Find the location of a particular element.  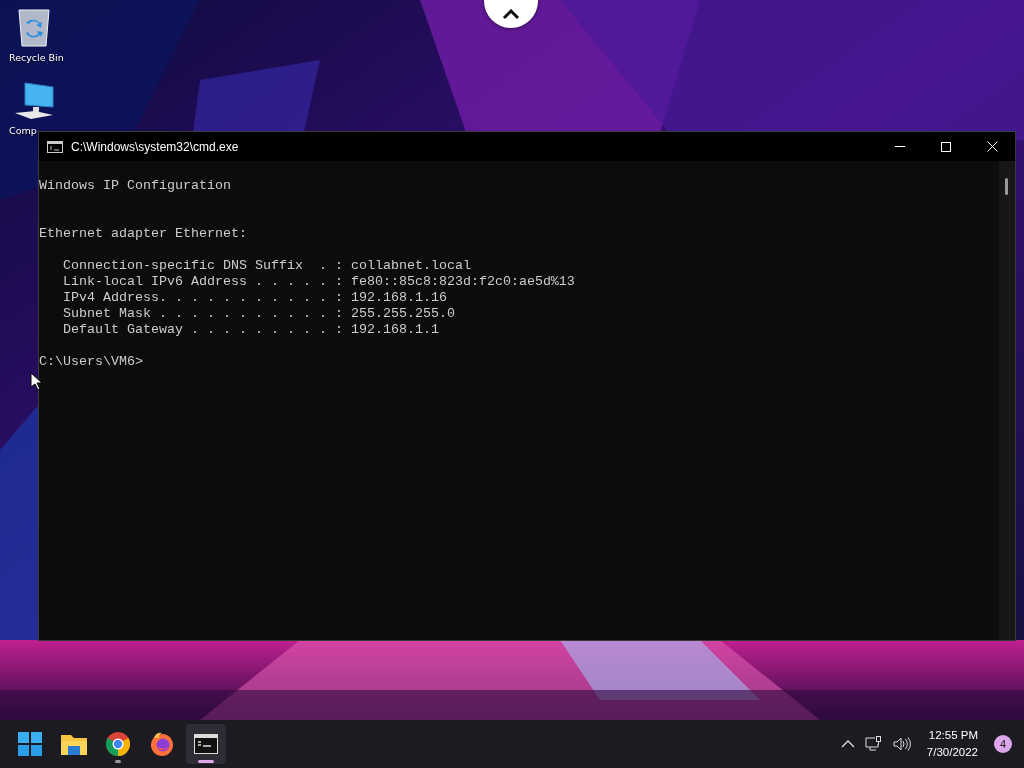

network-icon is located at coordinates (873, 744).